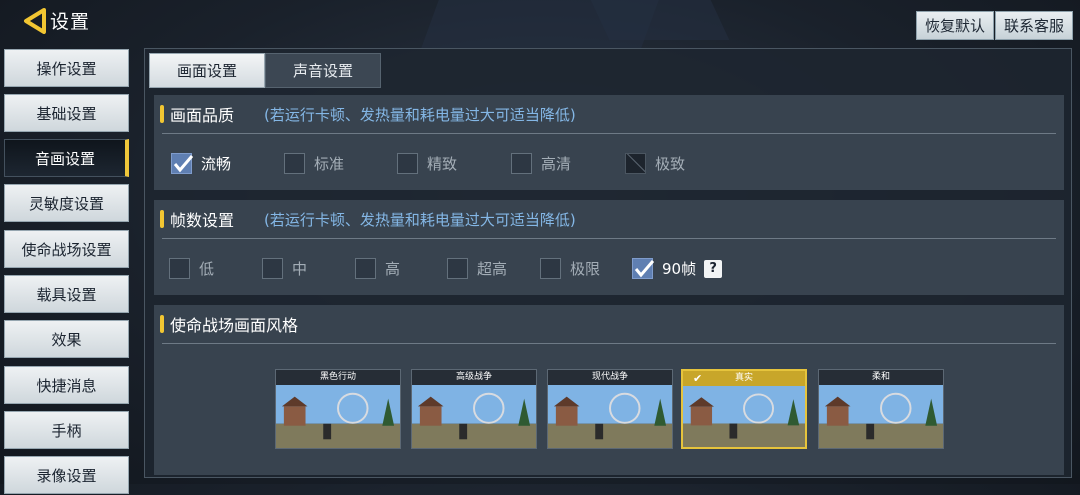  What do you see at coordinates (66, 249) in the screenshot?
I see `sidebar-item-battleground: 使命战场设置` at bounding box center [66, 249].